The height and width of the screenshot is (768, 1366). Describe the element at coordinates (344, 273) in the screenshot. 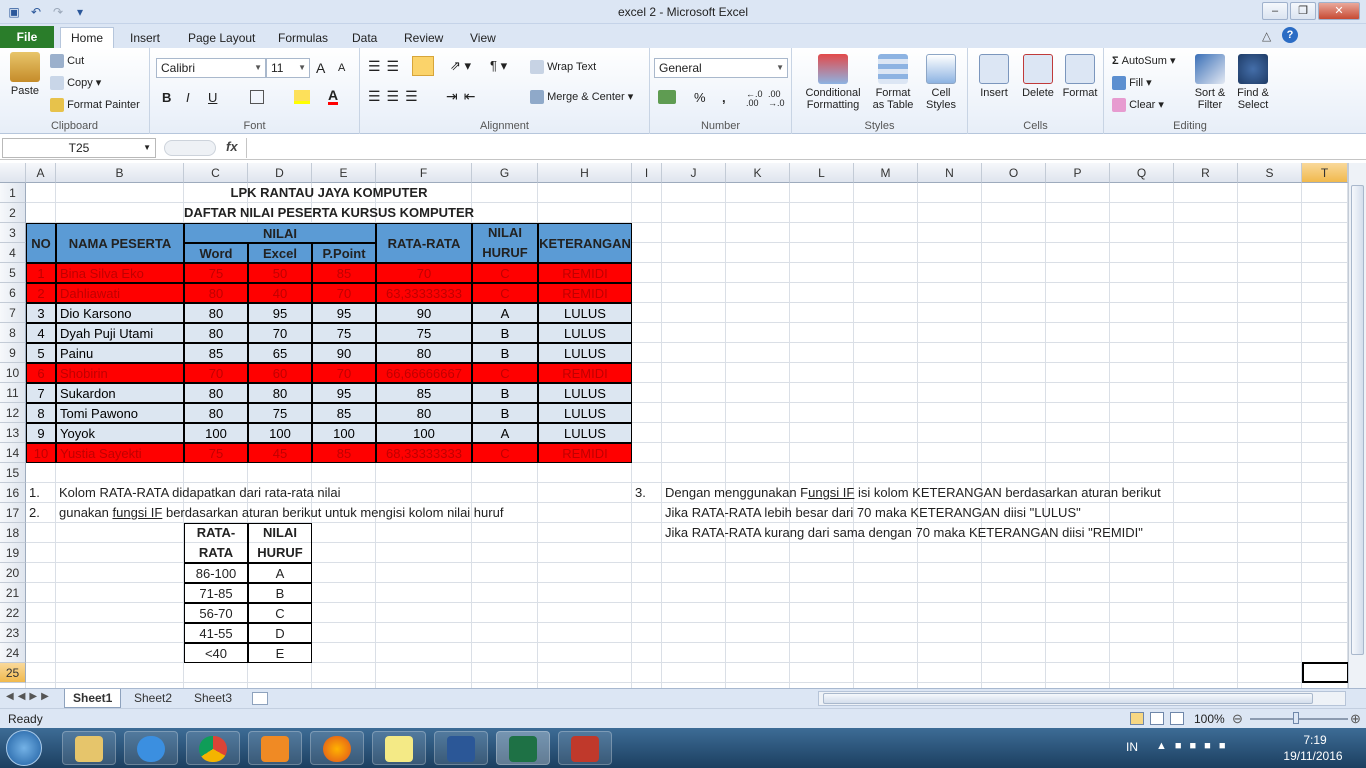

I see `cell-ppoint: 85` at that location.